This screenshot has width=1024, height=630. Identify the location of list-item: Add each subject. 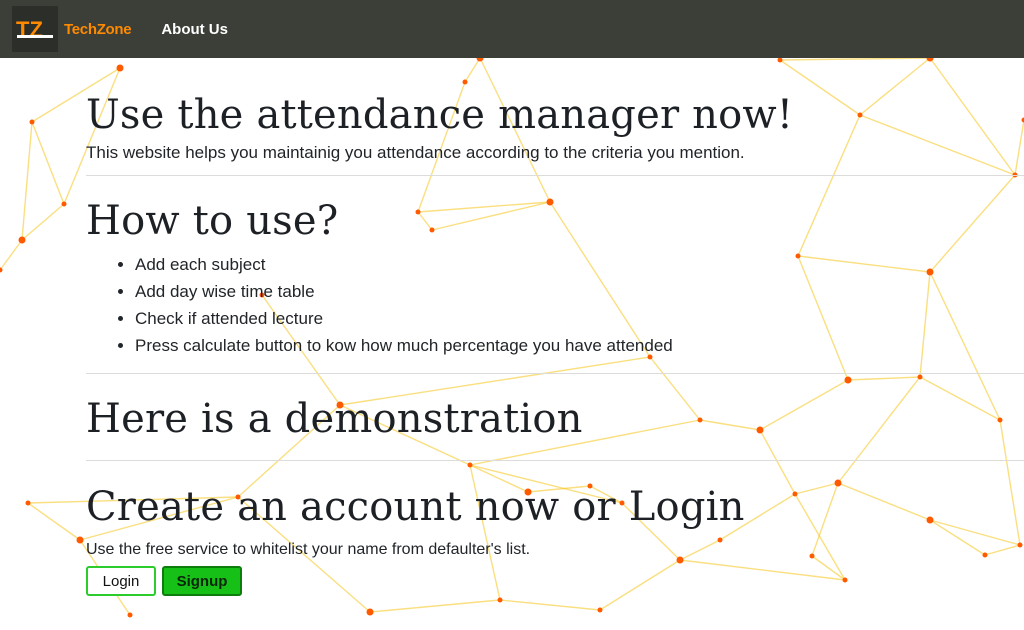
(579, 264).